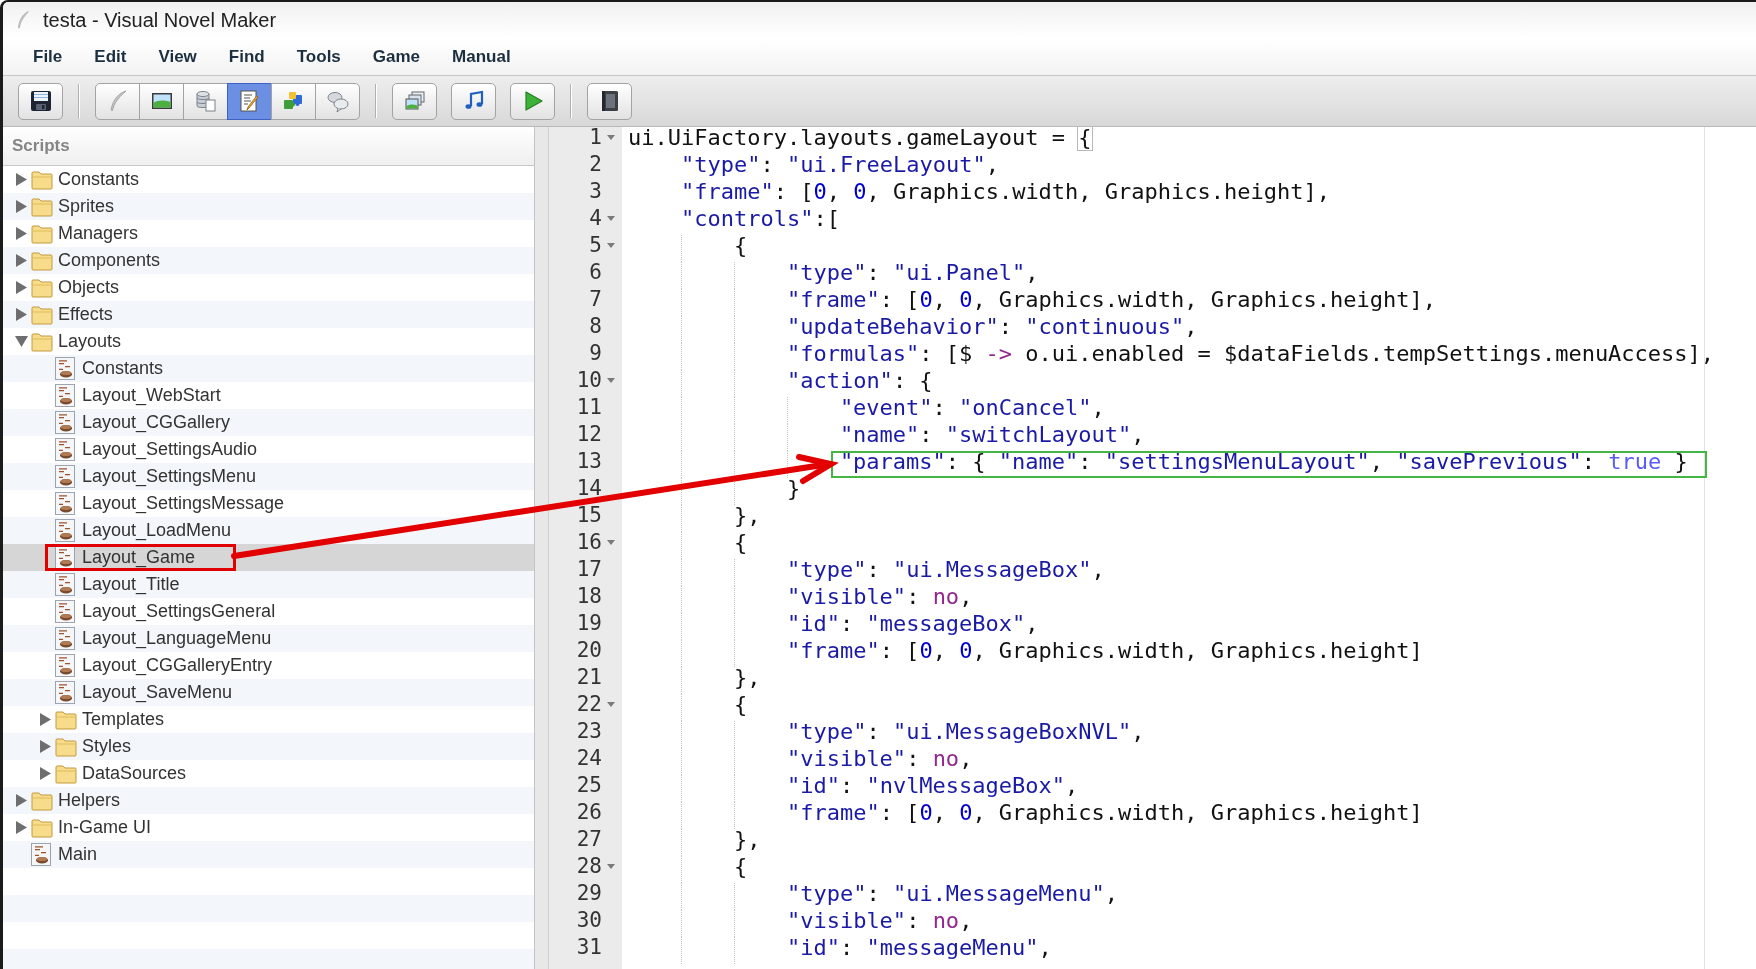  What do you see at coordinates (268, 260) in the screenshot?
I see `tree-item: Components` at bounding box center [268, 260].